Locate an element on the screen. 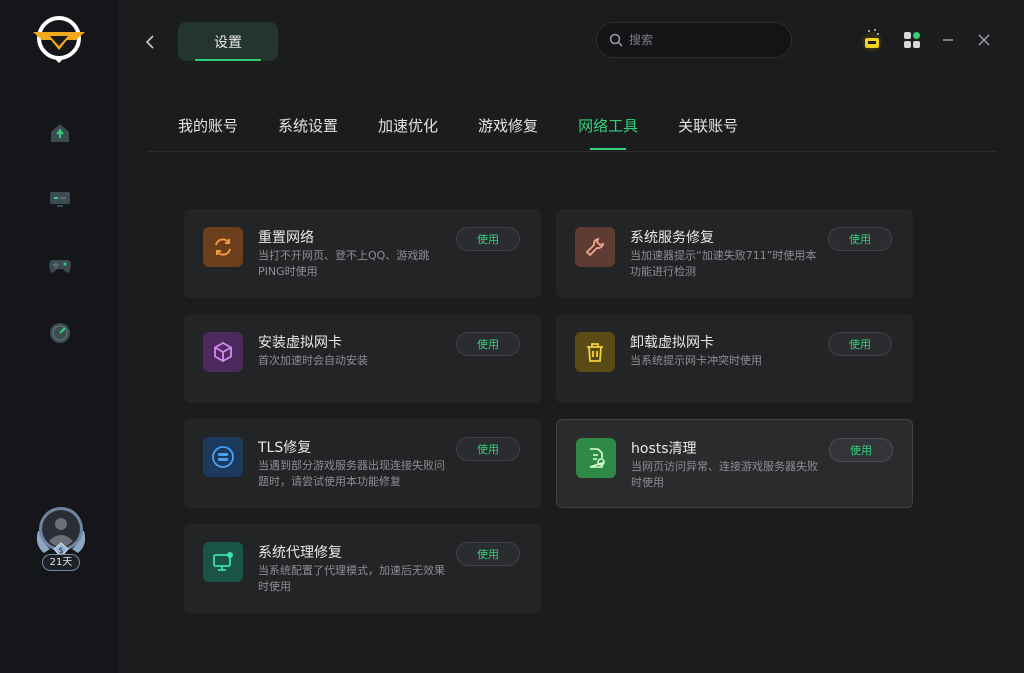 The width and height of the screenshot is (1024, 673). box-icon is located at coordinates (223, 352).